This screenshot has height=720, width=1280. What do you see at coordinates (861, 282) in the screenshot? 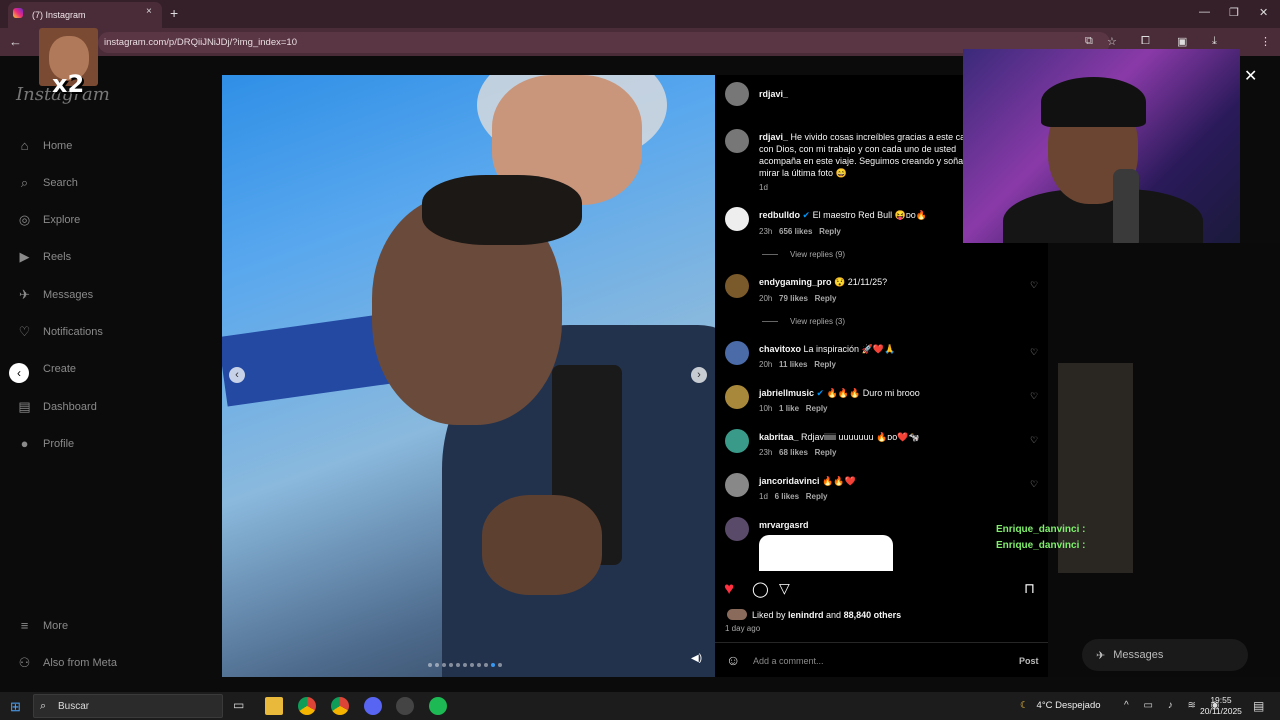
I see `comment-text: 😯 21/11/25?` at bounding box center [861, 282].